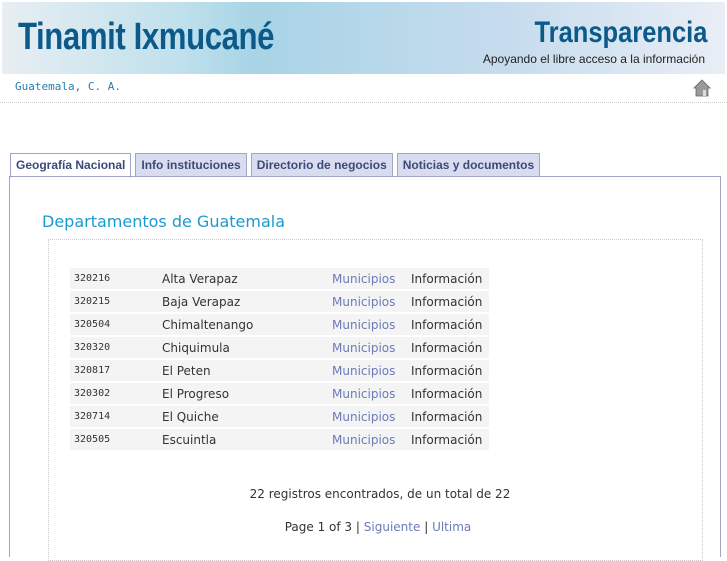  Describe the element at coordinates (247, 439) in the screenshot. I see `department-name: Escuintla` at that location.